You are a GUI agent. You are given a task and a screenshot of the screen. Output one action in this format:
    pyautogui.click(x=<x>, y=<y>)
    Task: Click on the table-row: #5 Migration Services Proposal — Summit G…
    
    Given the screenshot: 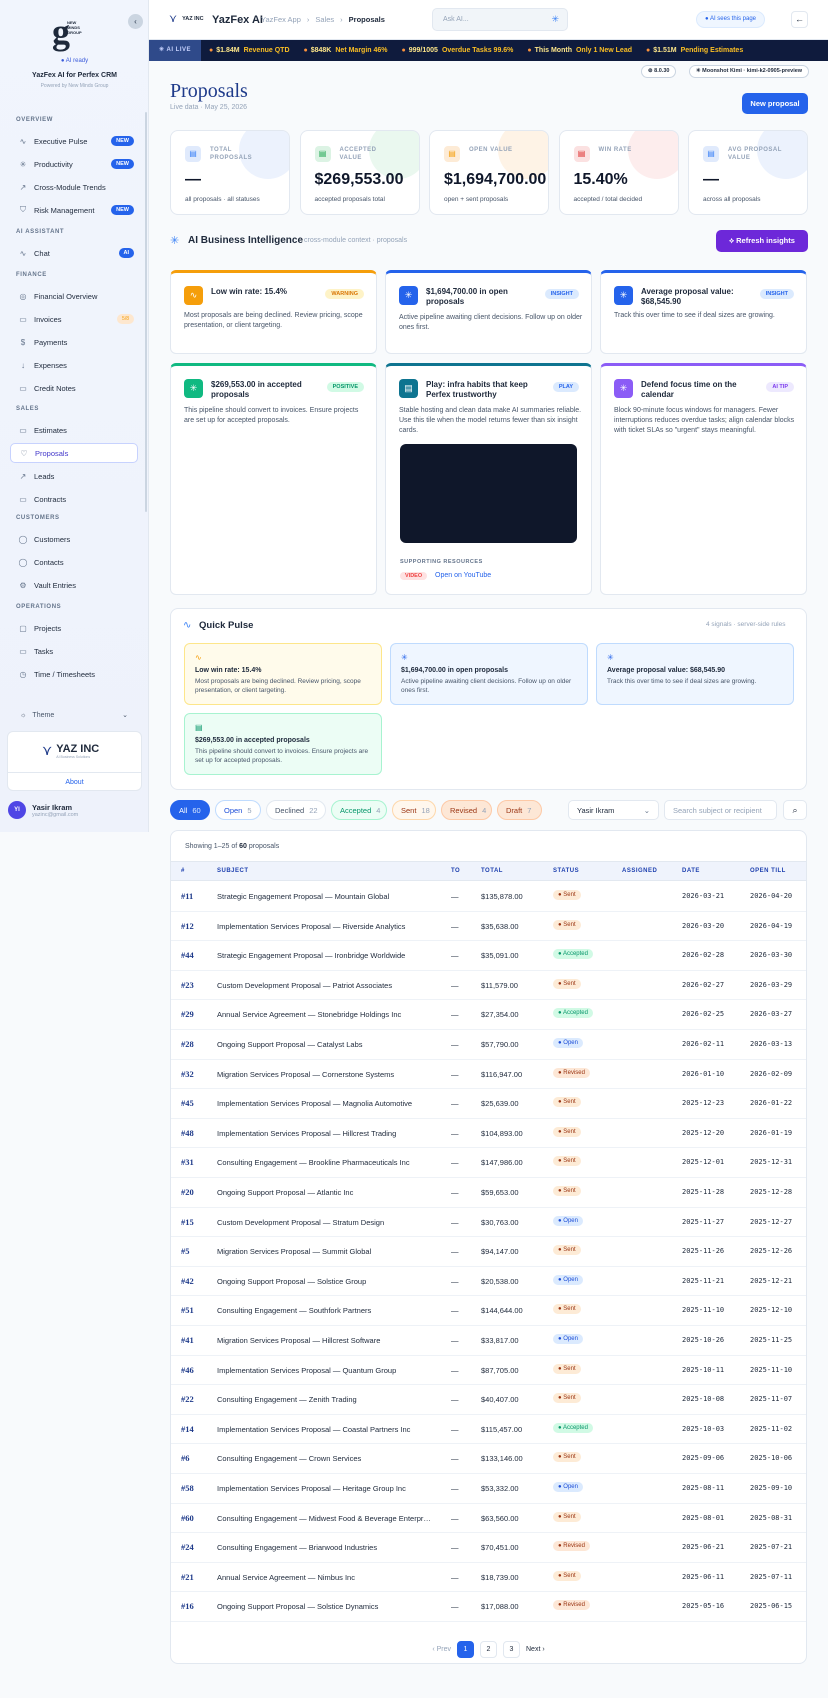 What is the action you would take?
    pyautogui.click(x=488, y=1252)
    